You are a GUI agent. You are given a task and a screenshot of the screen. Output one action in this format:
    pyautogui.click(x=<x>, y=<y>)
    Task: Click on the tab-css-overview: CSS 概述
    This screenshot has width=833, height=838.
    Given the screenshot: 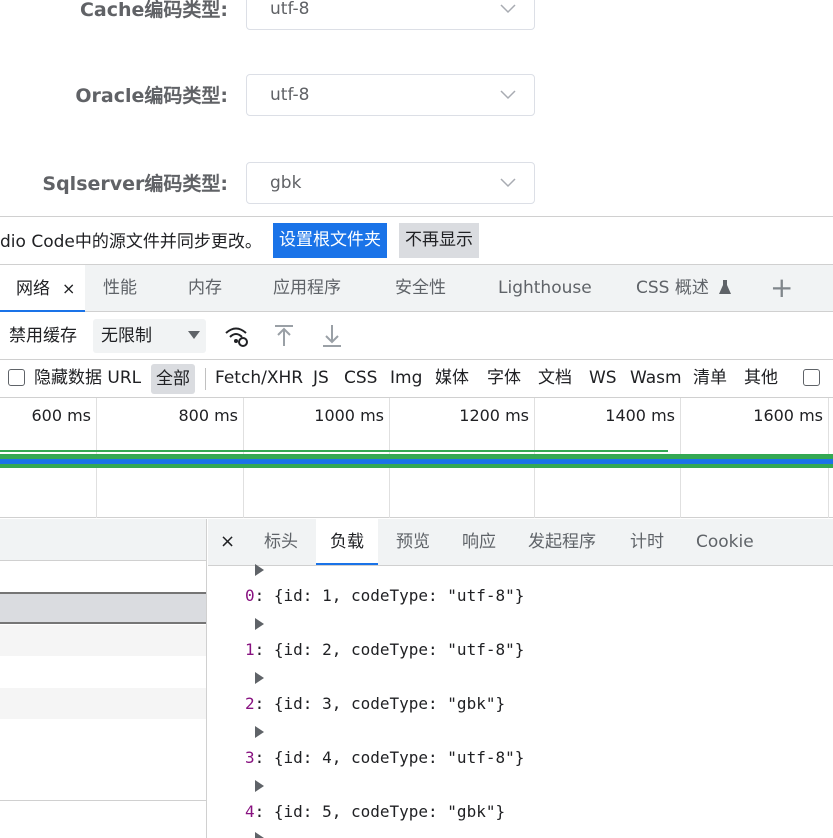 What is the action you would take?
    pyautogui.click(x=684, y=288)
    